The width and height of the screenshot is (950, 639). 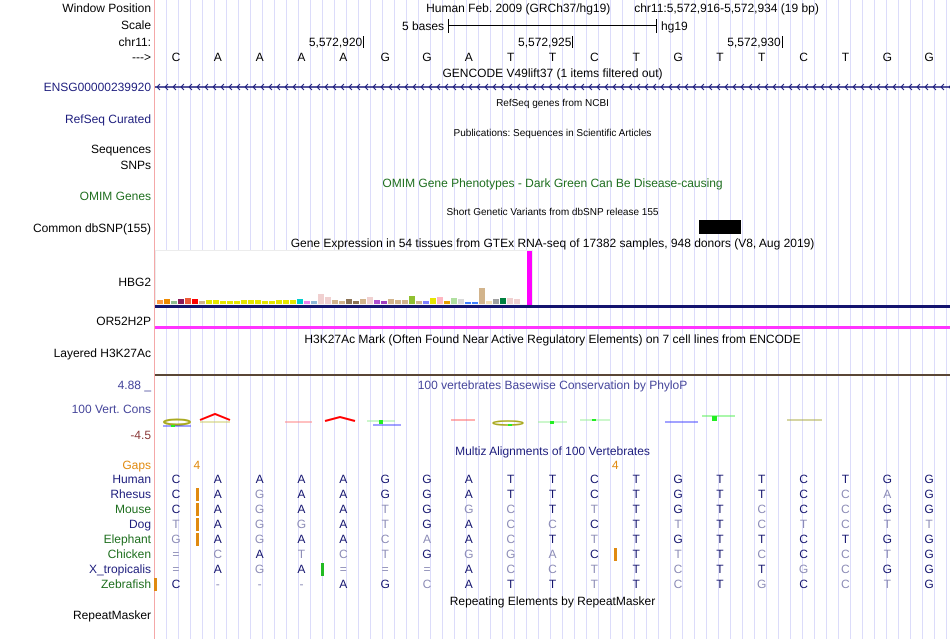 I want to click on coordinate-tick: 5,572,930, so click(x=755, y=42).